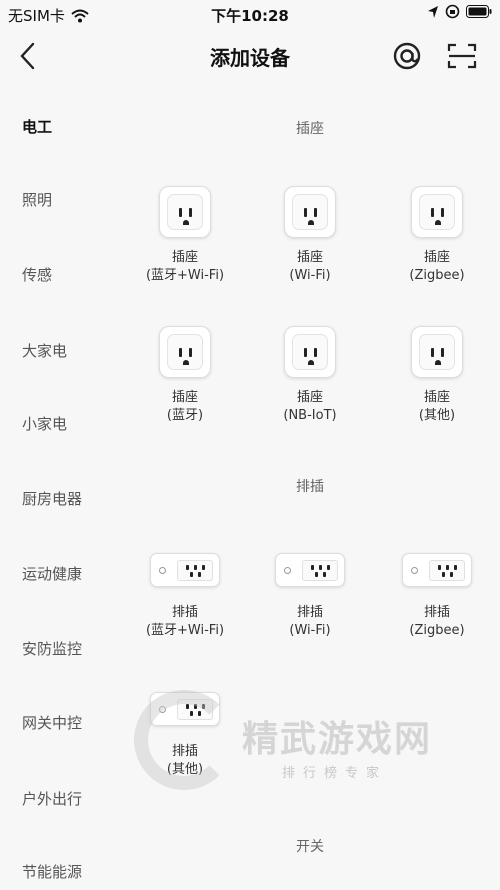 The image size is (500, 890). I want to click on orientation-lock-icon, so click(452, 11).